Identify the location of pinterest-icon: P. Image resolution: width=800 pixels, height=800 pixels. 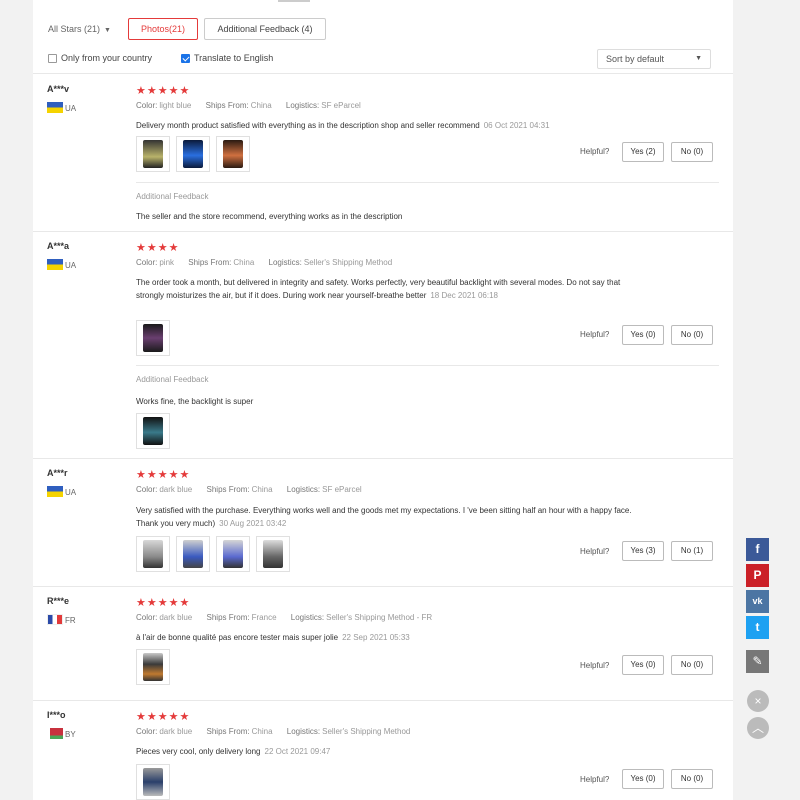
(757, 575).